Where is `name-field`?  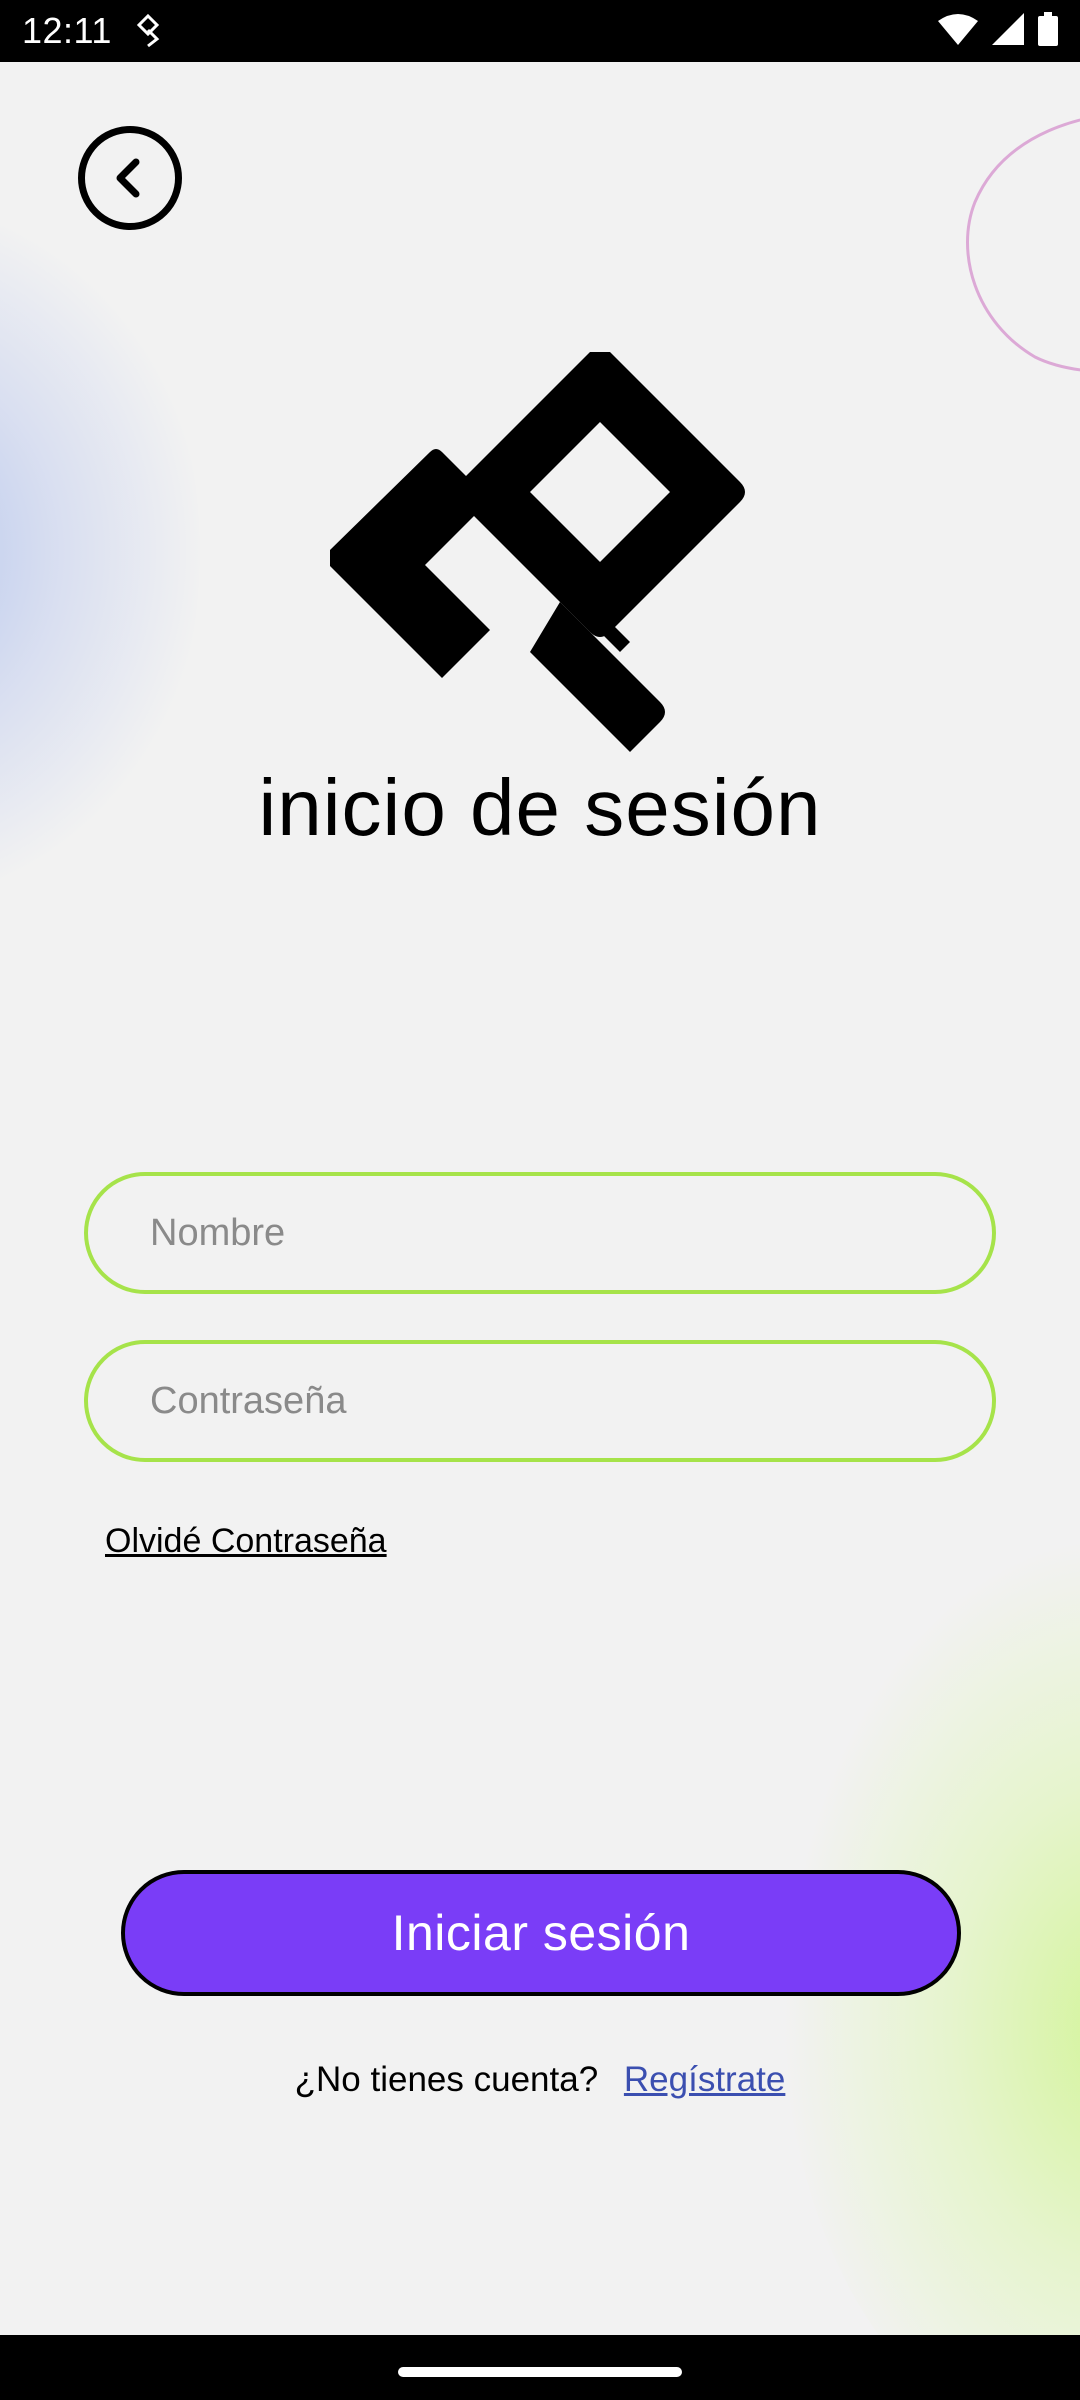
name-field is located at coordinates (540, 1233).